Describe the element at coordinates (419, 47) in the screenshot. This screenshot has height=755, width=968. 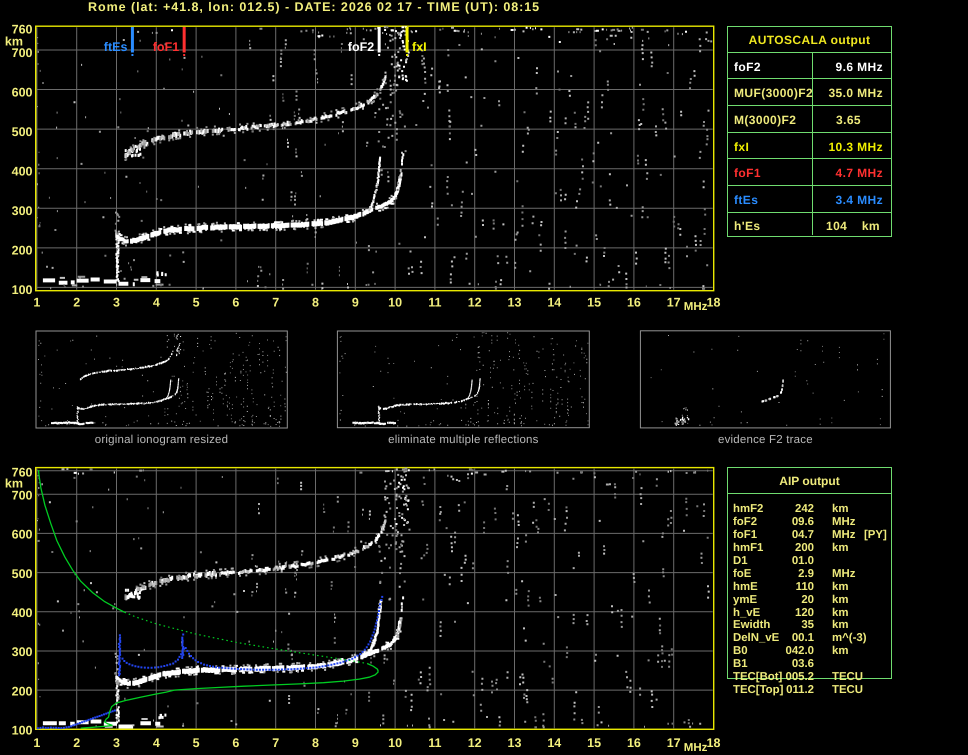
I see `svg-text: fxI` at that location.